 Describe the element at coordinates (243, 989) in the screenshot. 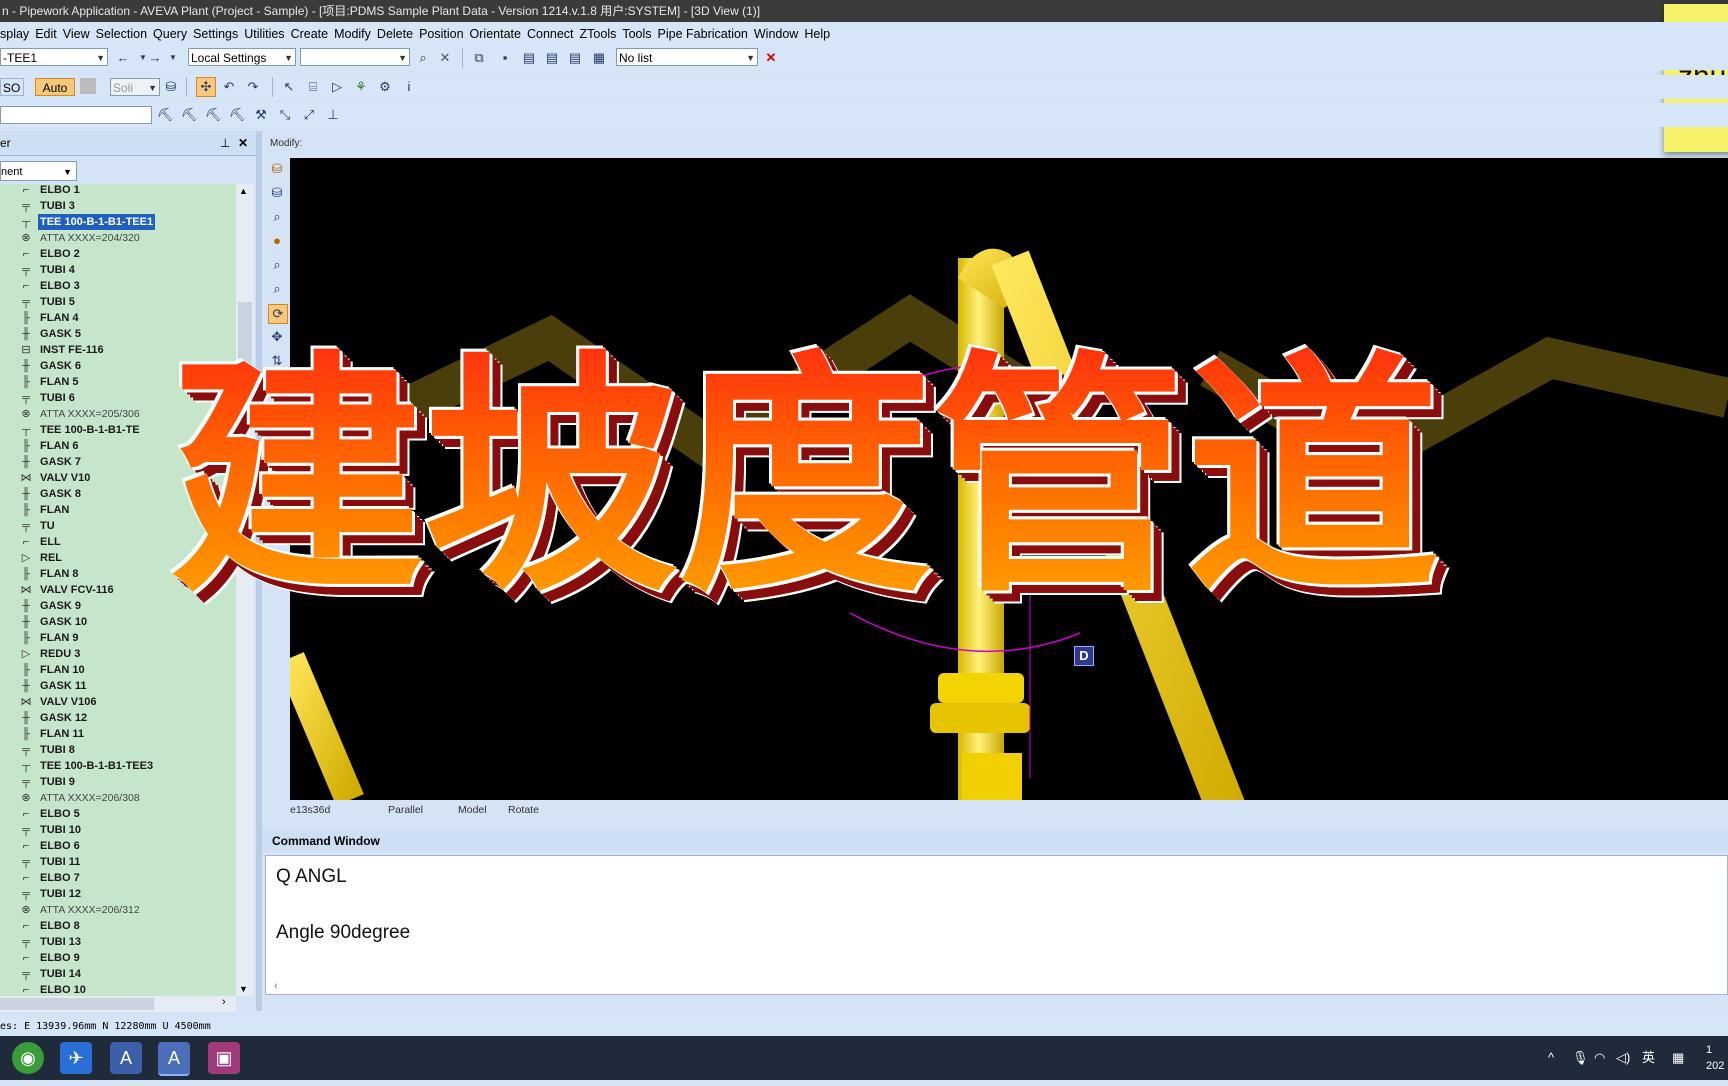

I see `scroll-down-icon: ▼` at that location.